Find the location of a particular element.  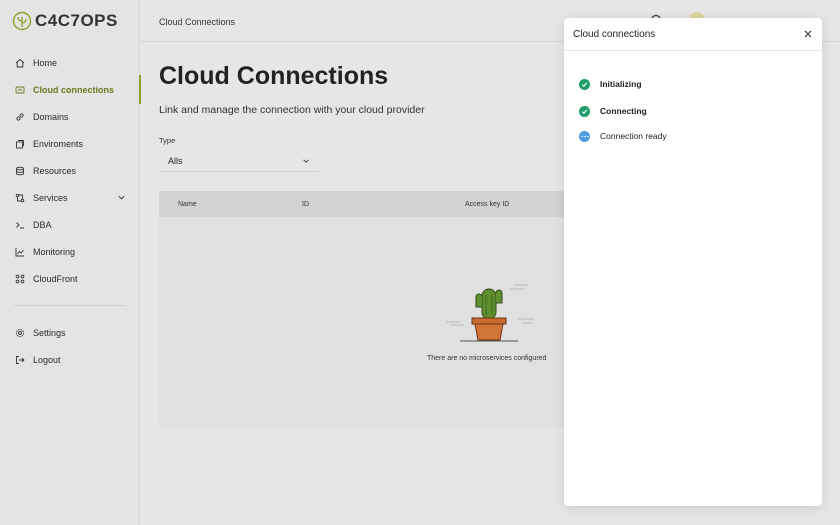

grid-icon is located at coordinates (20, 279).